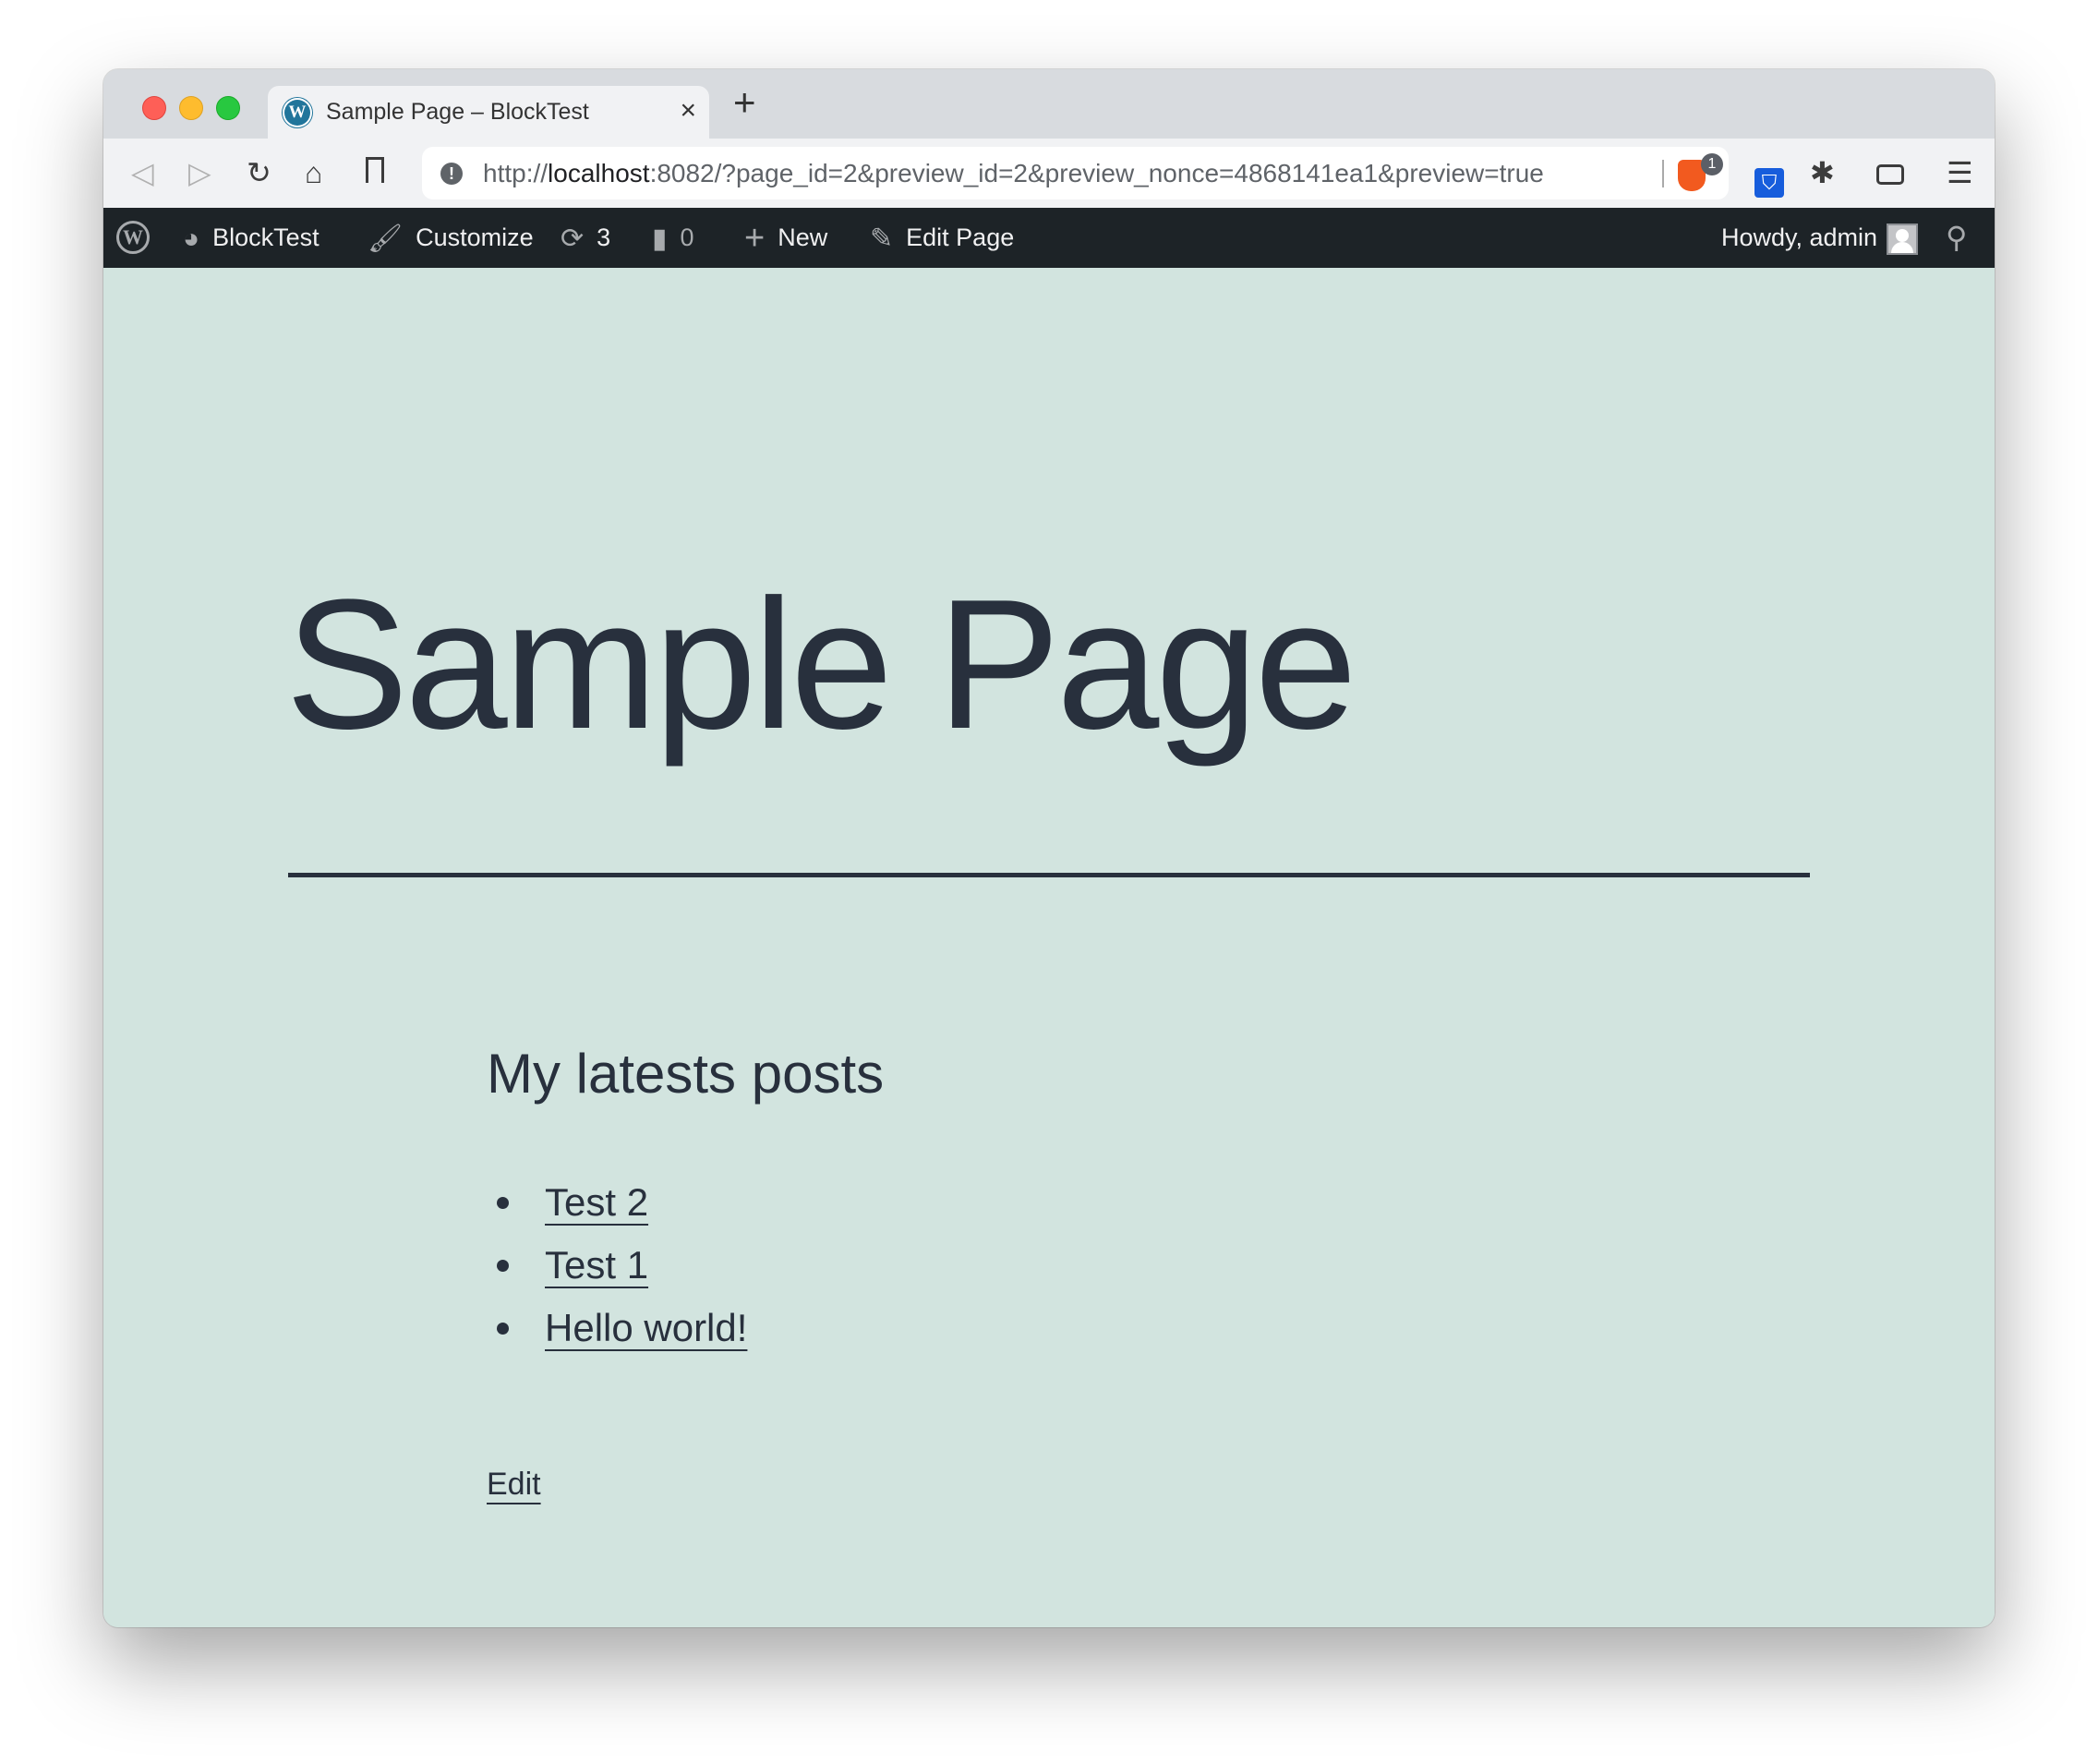 This screenshot has width=2098, height=1764. Describe the element at coordinates (755, 239) in the screenshot. I see `plus-icon: +` at that location.